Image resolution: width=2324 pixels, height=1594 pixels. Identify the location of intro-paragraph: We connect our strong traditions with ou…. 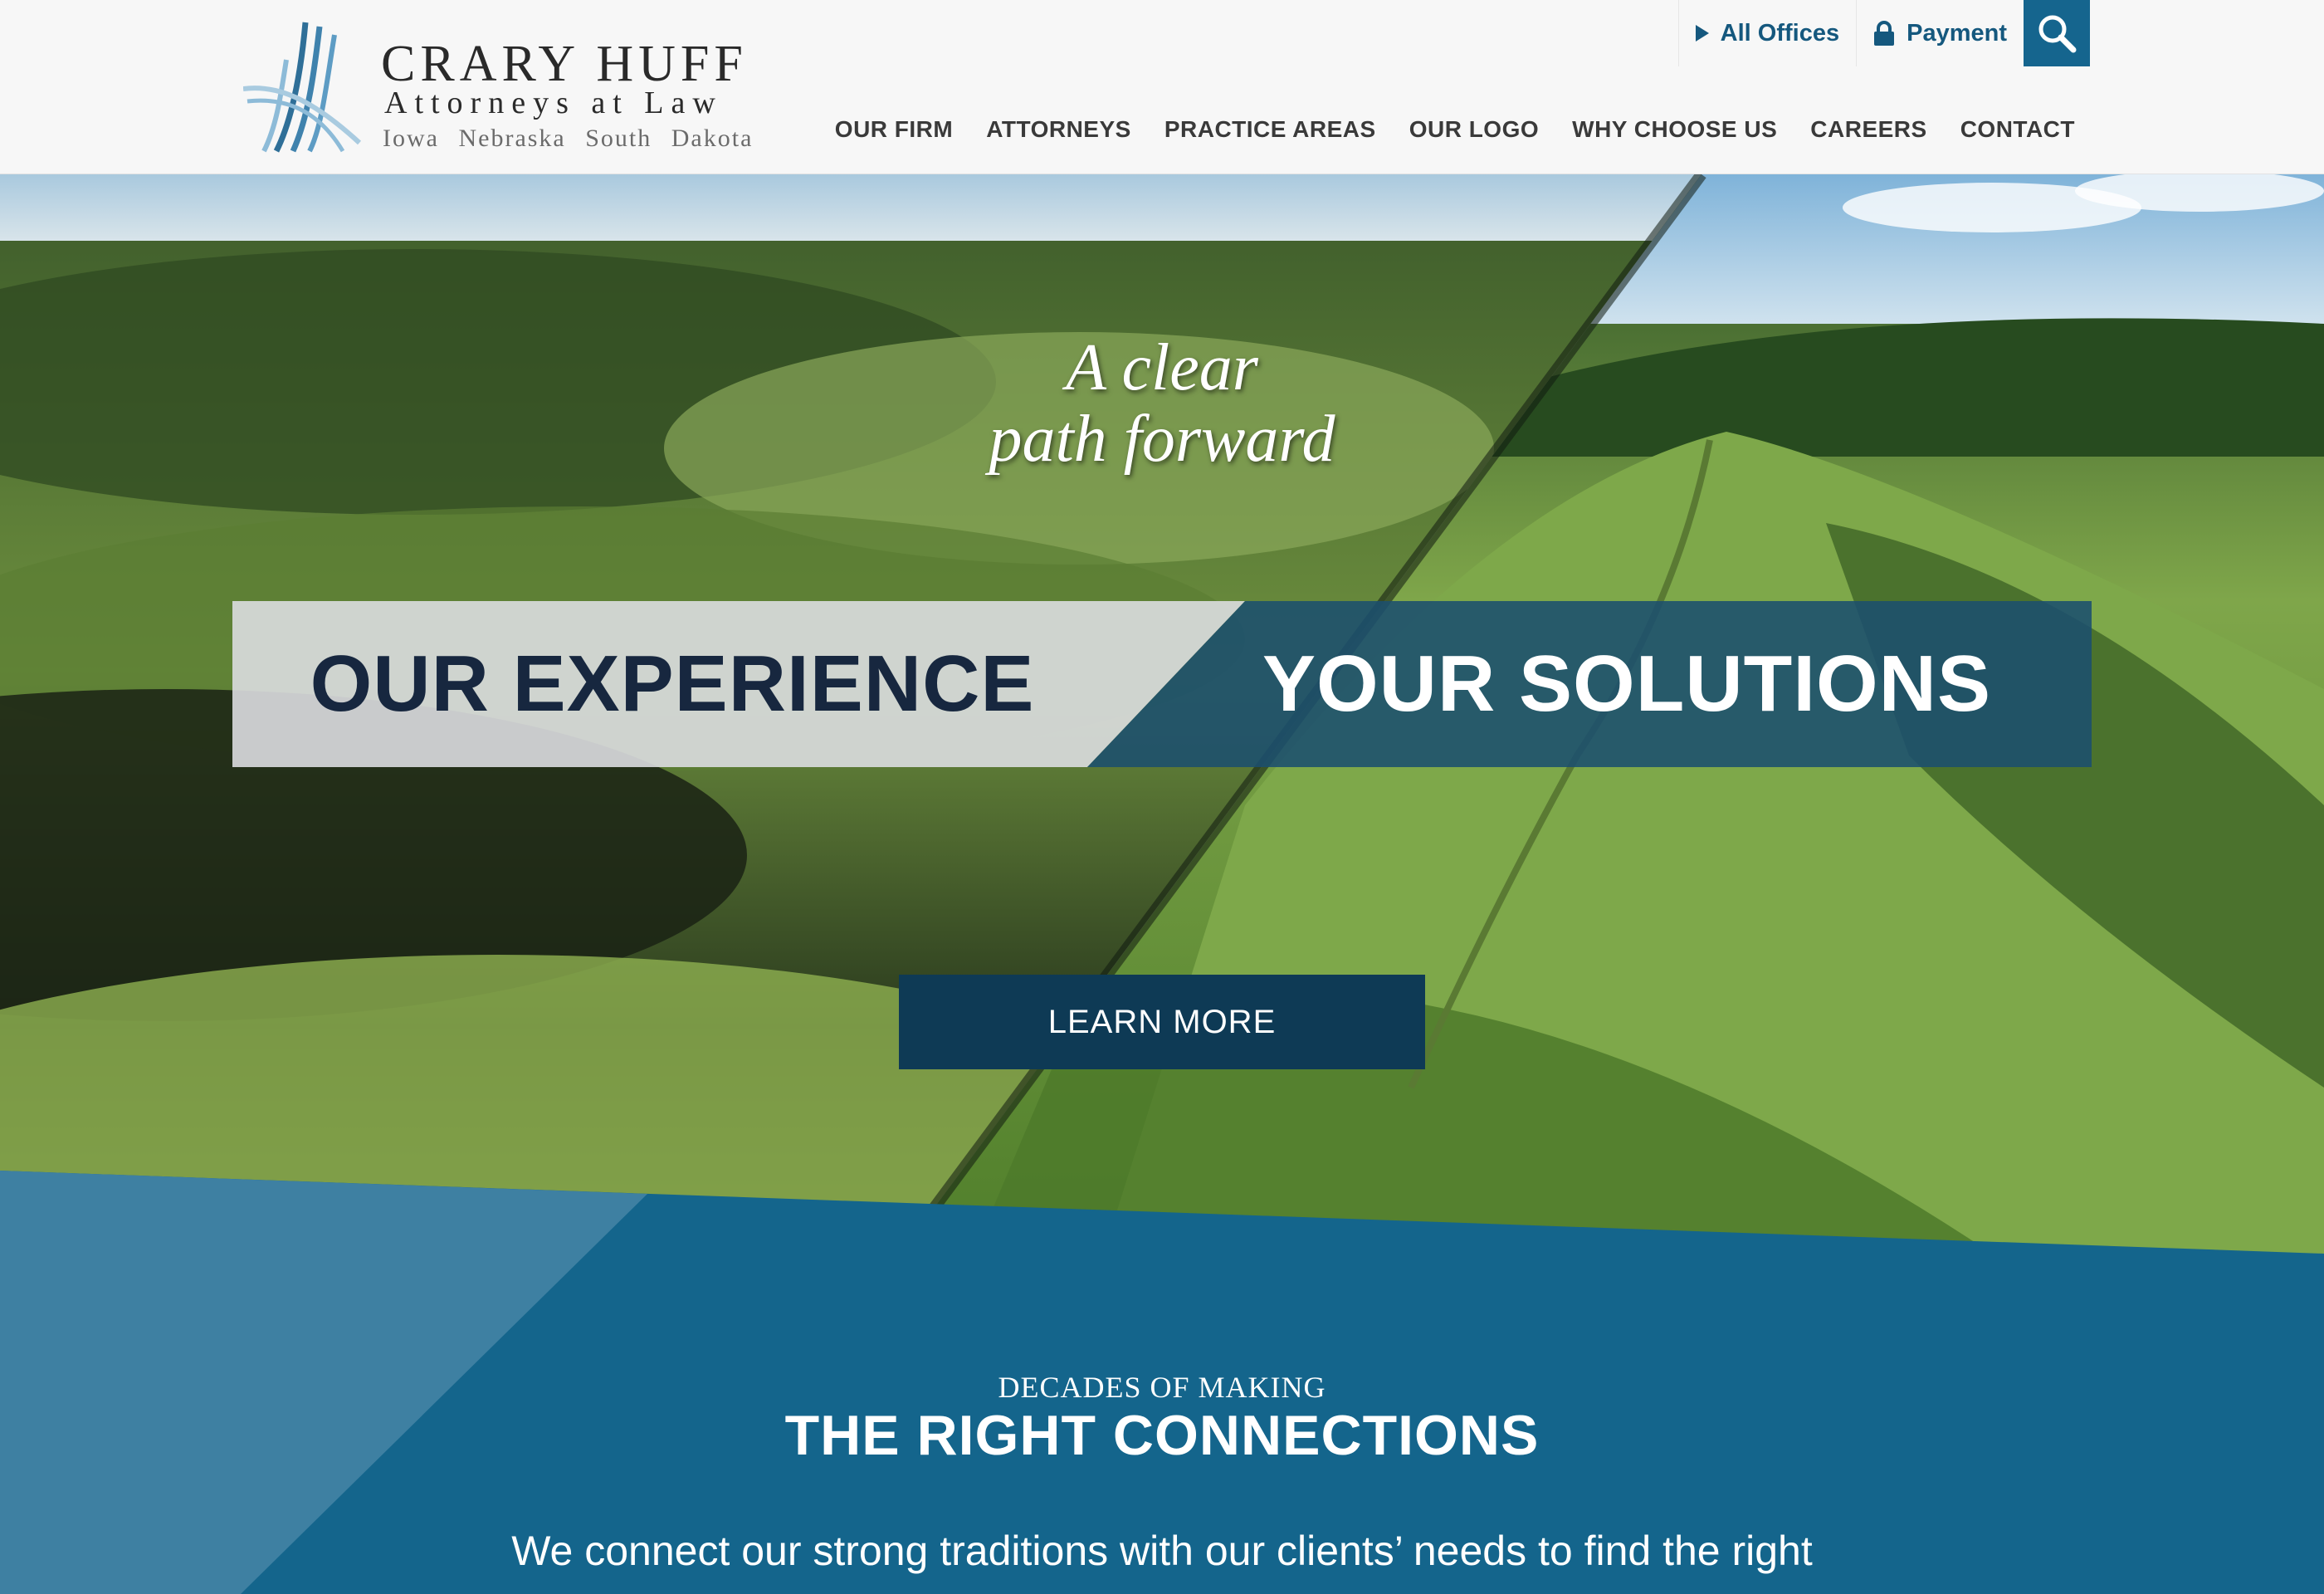
(1162, 1551).